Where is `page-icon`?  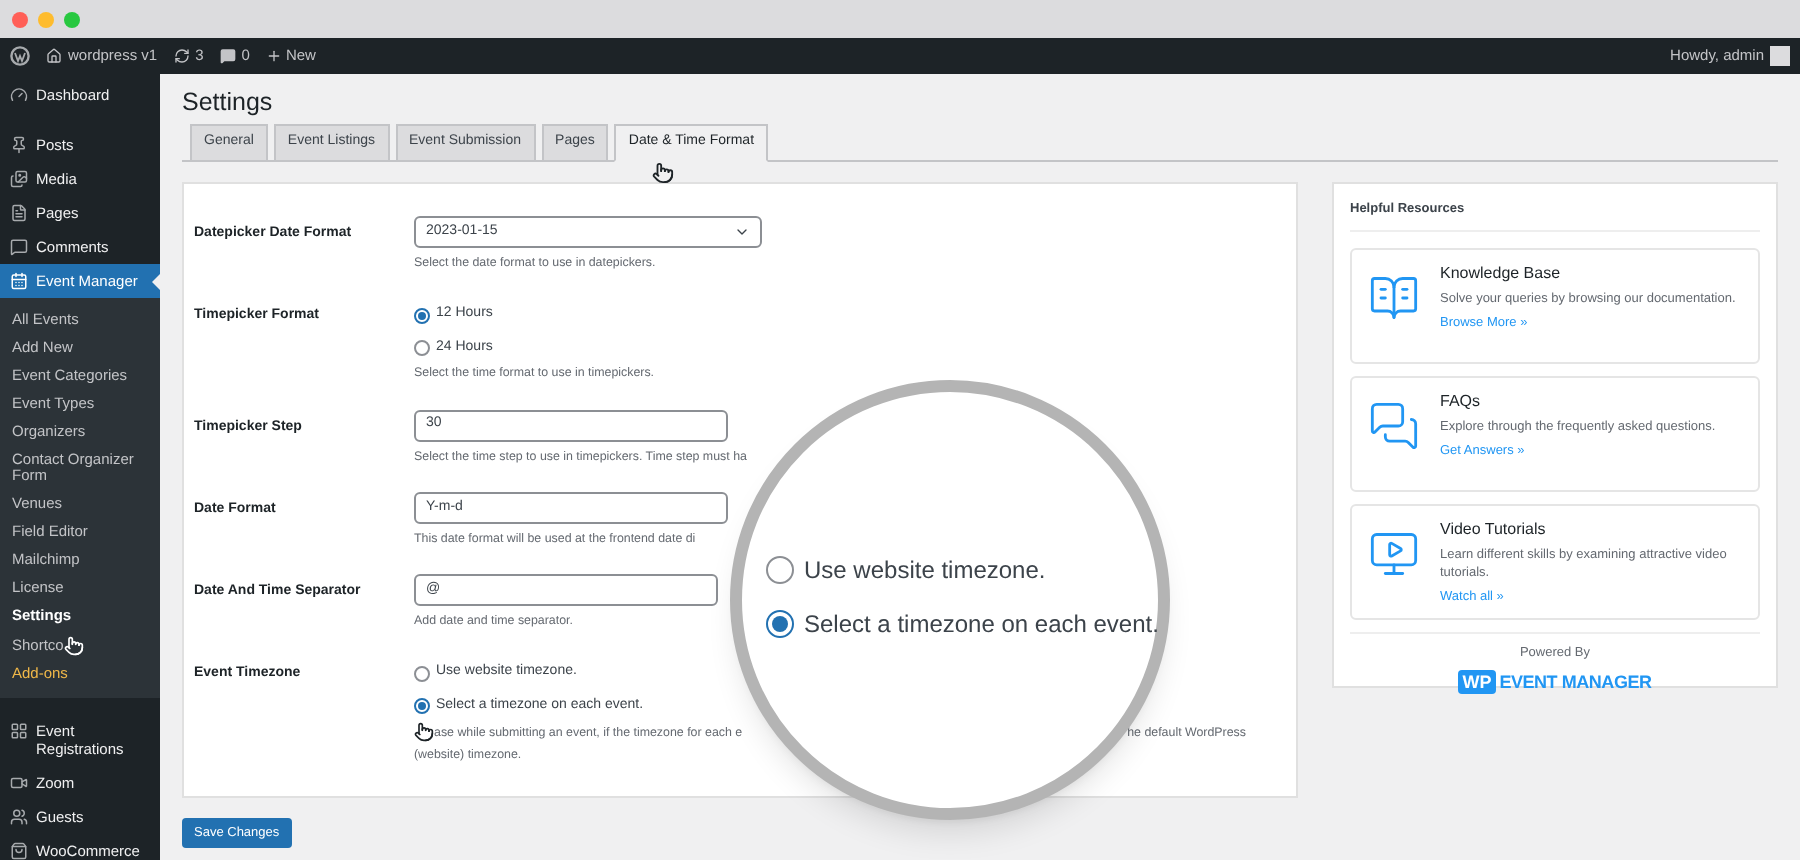
page-icon is located at coordinates (19, 213).